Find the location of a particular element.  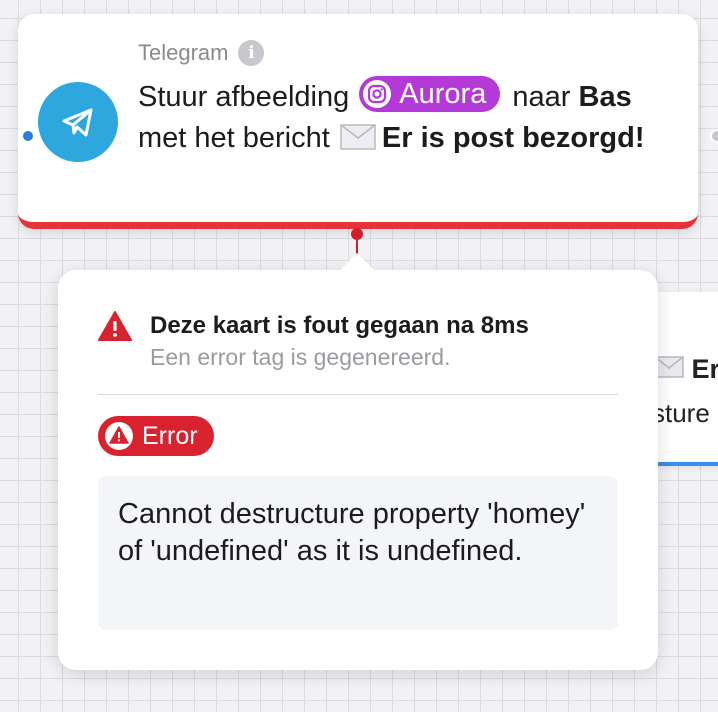

instagram-camera-icon is located at coordinates (377, 94).